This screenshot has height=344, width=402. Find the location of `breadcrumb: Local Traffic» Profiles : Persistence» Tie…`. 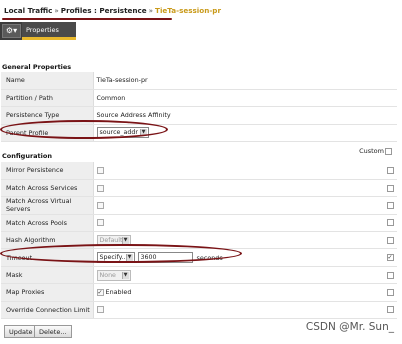

breadcrumb: Local Traffic» Profiles : Persistence» Tie… is located at coordinates (112, 10).